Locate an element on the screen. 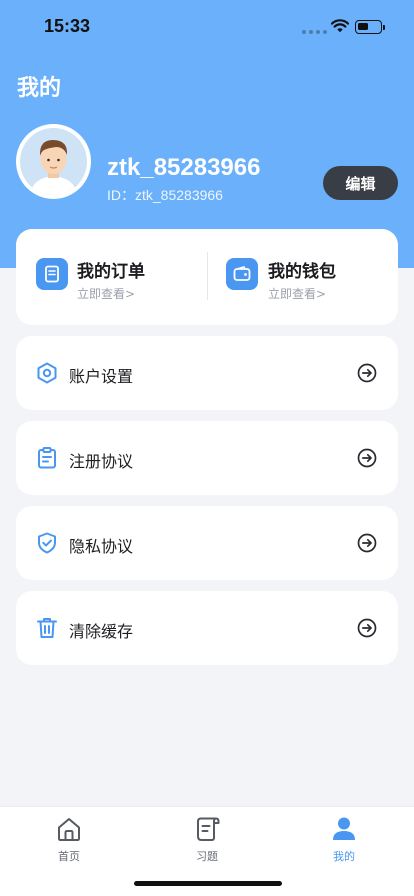 This screenshot has height=896, width=414. avatar-image is located at coordinates (53, 161).